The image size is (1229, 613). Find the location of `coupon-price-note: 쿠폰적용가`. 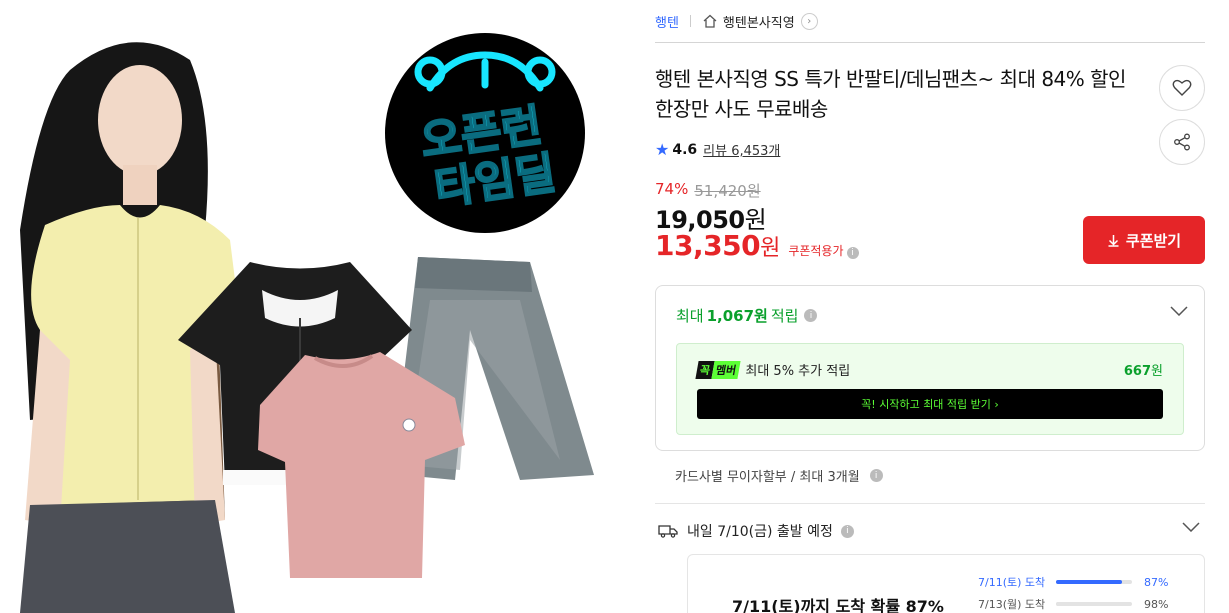

coupon-price-note: 쿠폰적용가 is located at coordinates (816, 251).